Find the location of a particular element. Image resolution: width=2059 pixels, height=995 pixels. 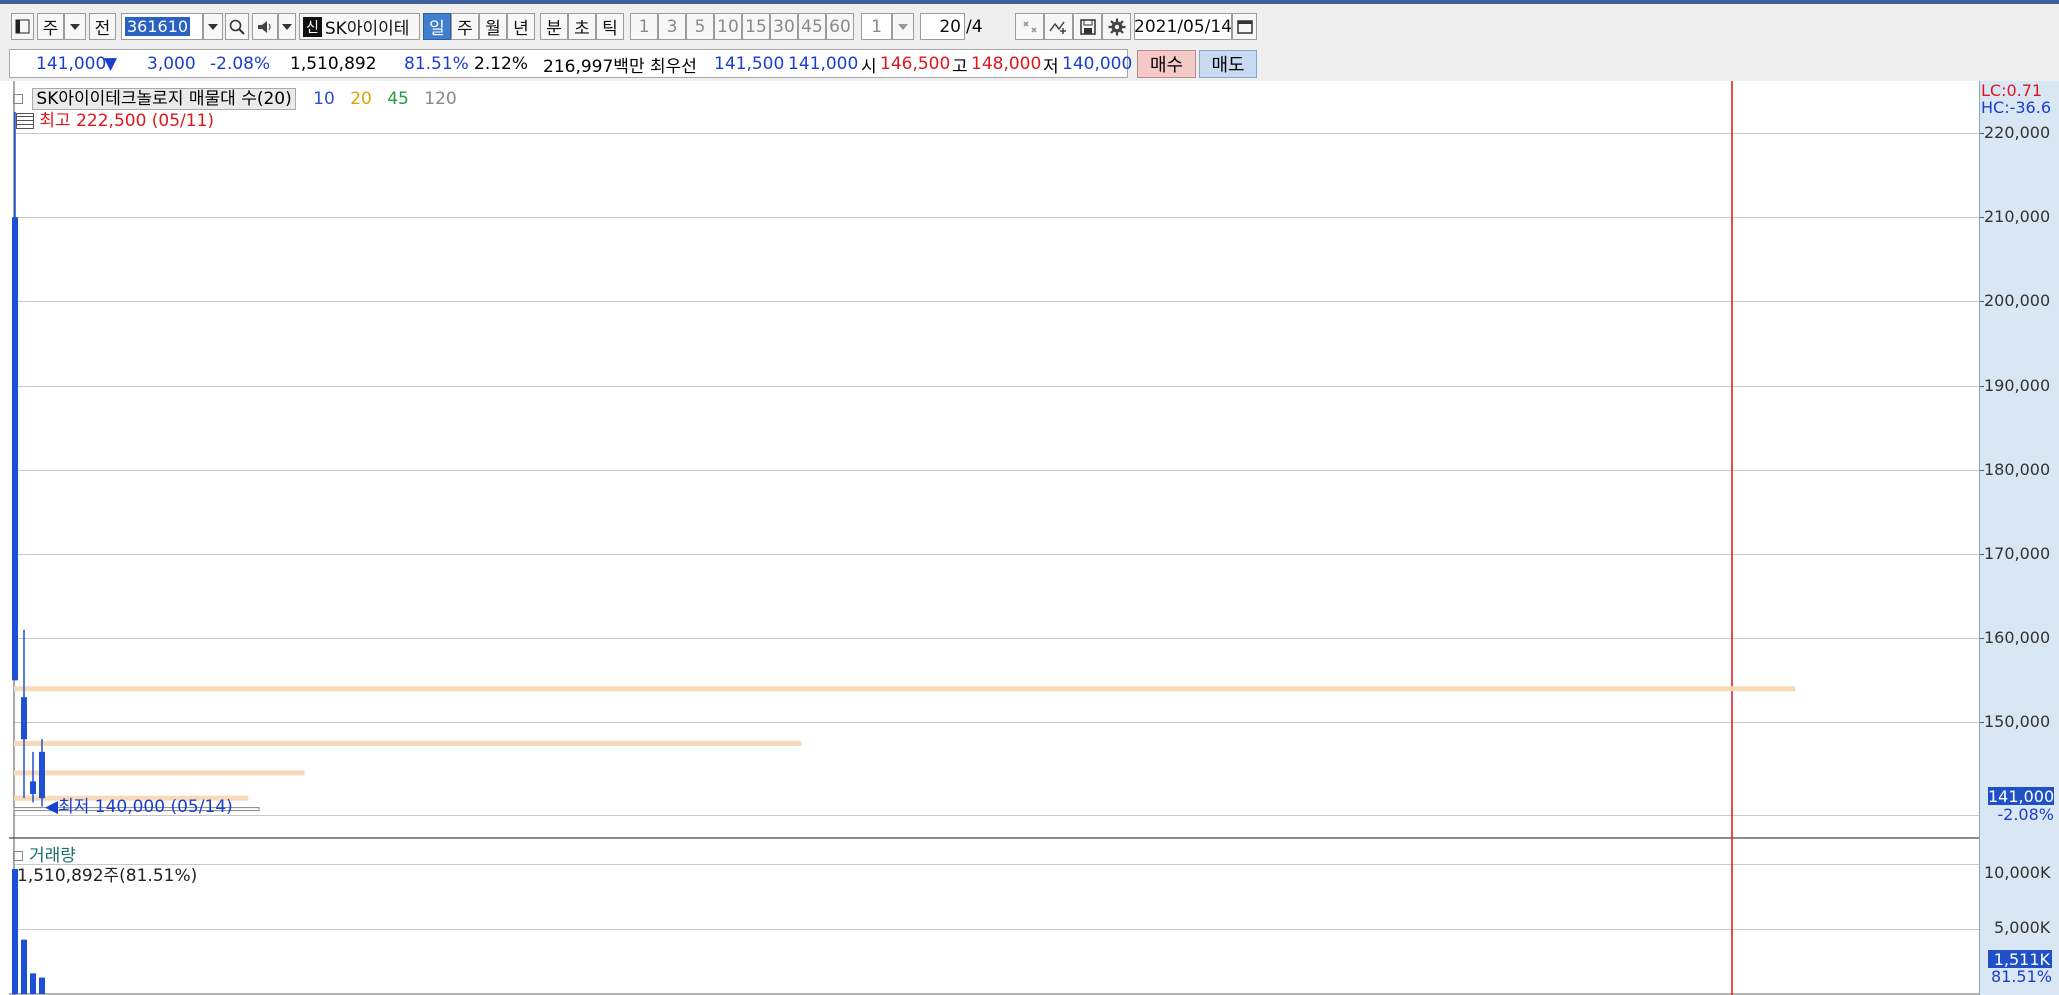

price-axis-tick: 150,000 is located at coordinates (2015, 722).